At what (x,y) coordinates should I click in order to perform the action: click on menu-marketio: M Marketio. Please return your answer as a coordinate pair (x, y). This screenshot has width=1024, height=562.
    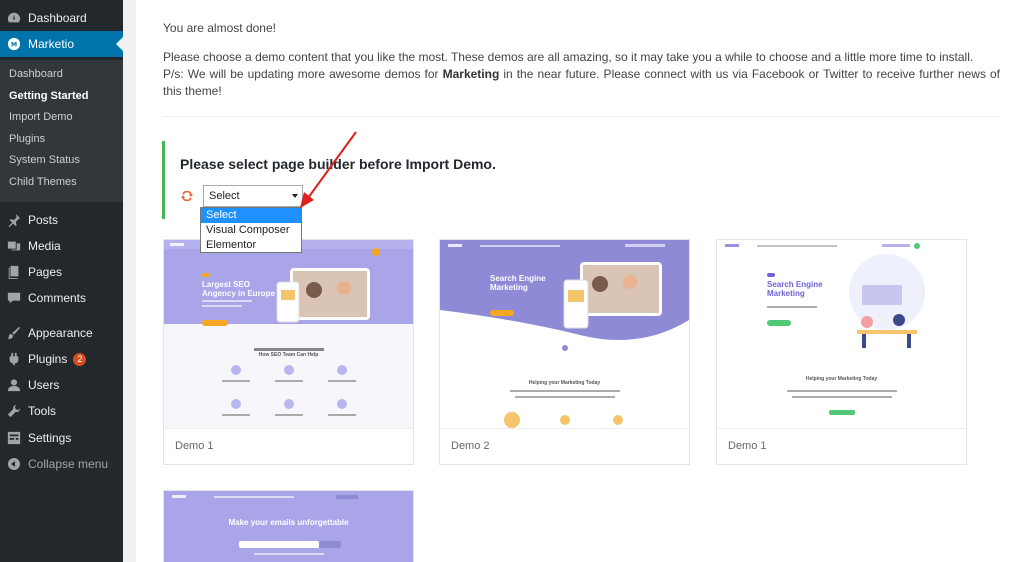
    Looking at the image, I should click on (61, 44).